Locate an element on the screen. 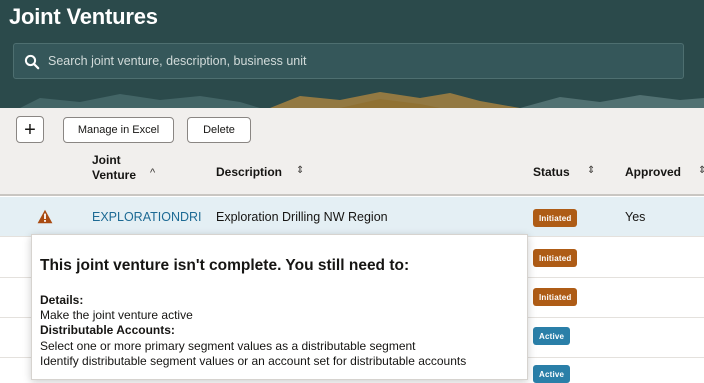 This screenshot has height=383, width=704. search-bar is located at coordinates (348, 61).